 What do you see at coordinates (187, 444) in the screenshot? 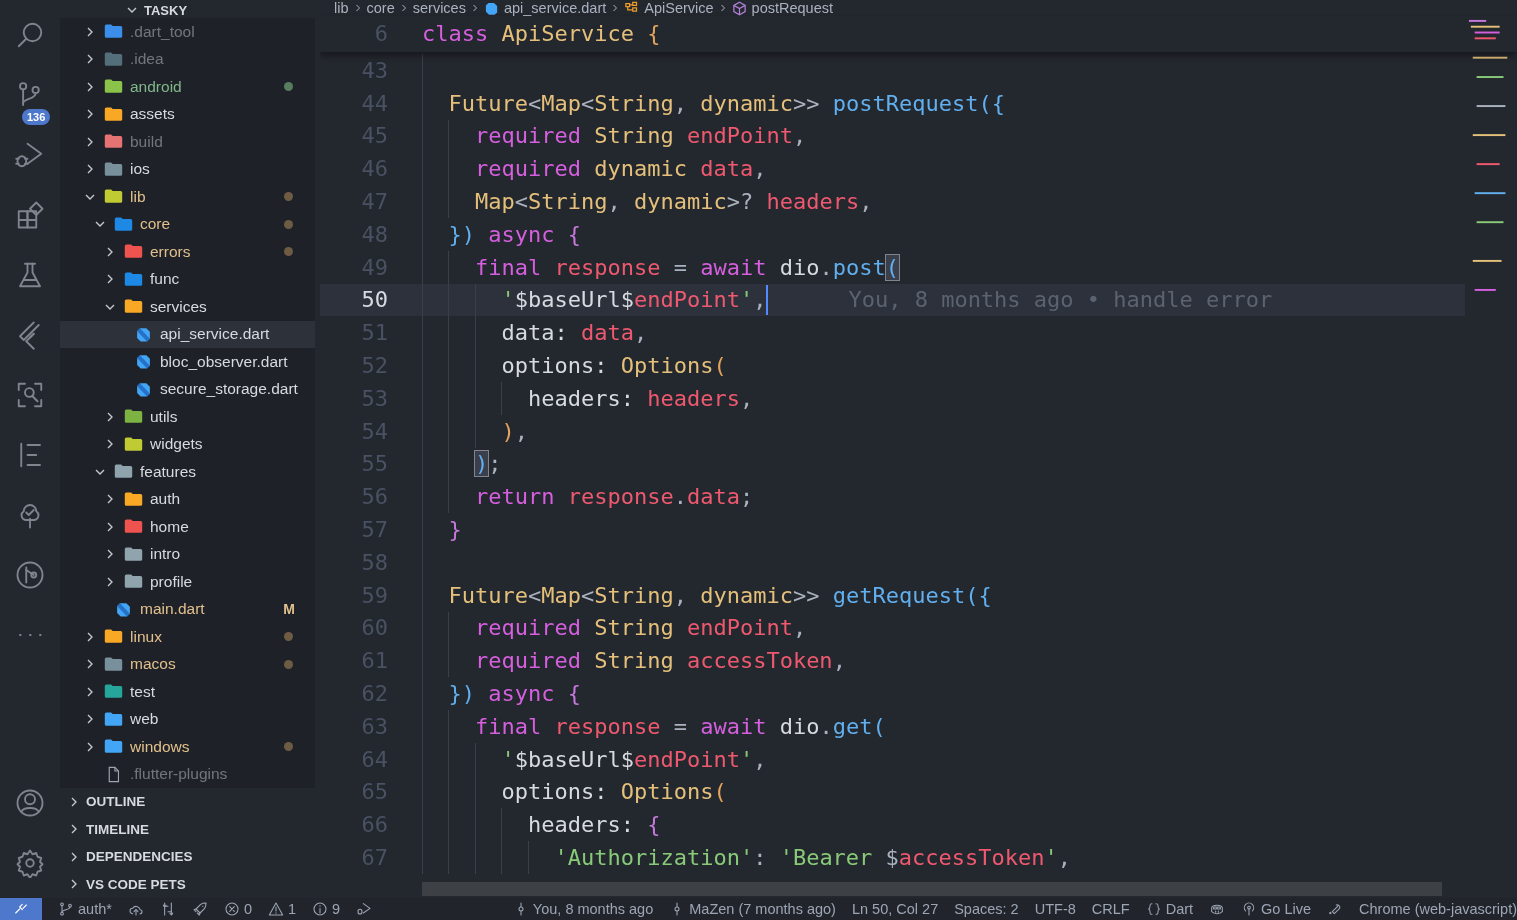
I see `tree-item: widgets` at bounding box center [187, 444].